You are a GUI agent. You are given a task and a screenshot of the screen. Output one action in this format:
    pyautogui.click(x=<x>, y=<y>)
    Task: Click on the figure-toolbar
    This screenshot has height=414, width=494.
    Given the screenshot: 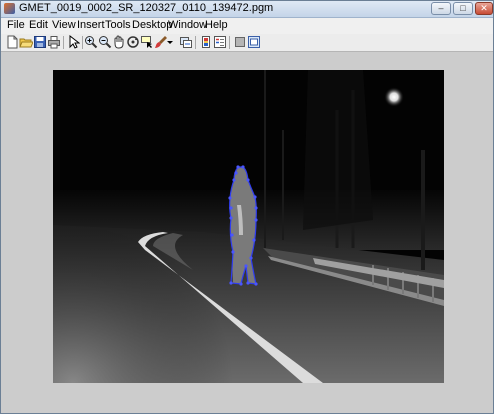 What is the action you would take?
    pyautogui.click(x=247, y=43)
    